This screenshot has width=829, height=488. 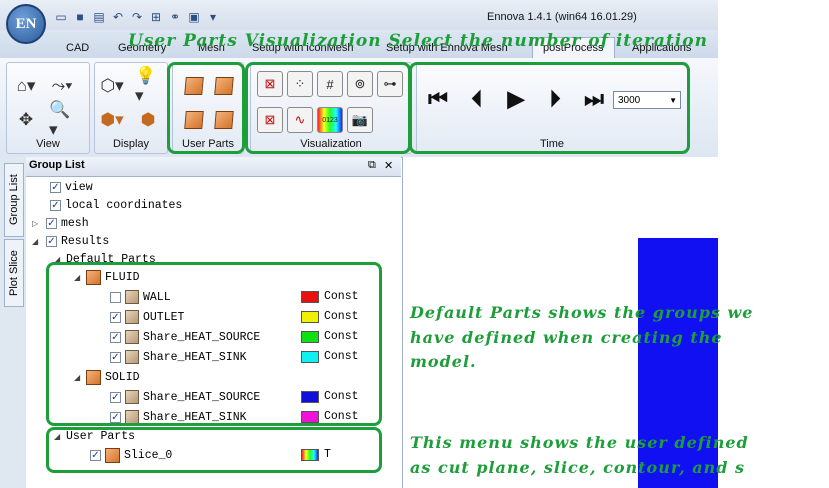 I want to click on quick-access-toolbar: ▭ ■ ▤ ↶ ↷ ⊞ ⚭ ▣ ▾, so click(x=137, y=18).